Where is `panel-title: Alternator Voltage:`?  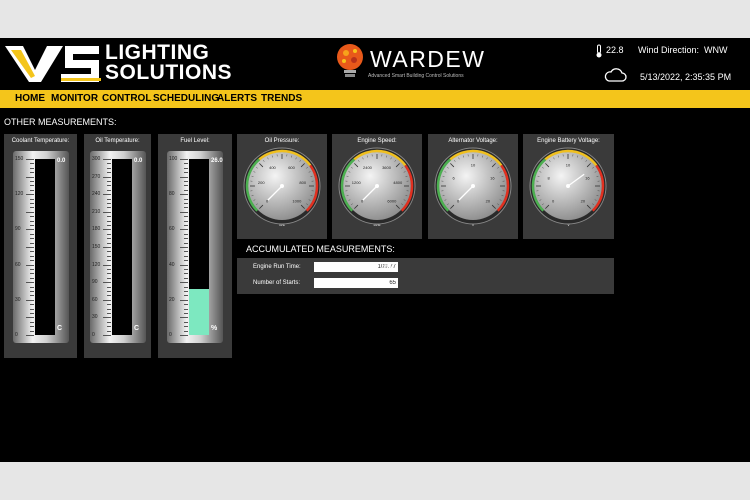
panel-title: Alternator Voltage: is located at coordinates (473, 141).